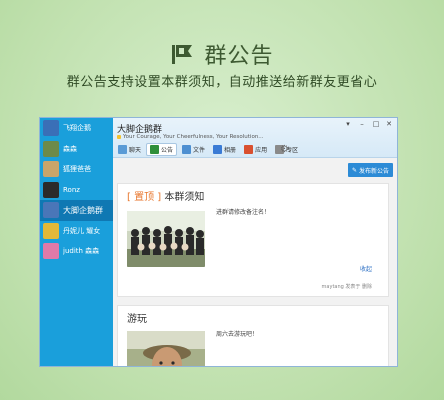 This screenshot has height=400, width=444. I want to click on file-icon, so click(187, 149).